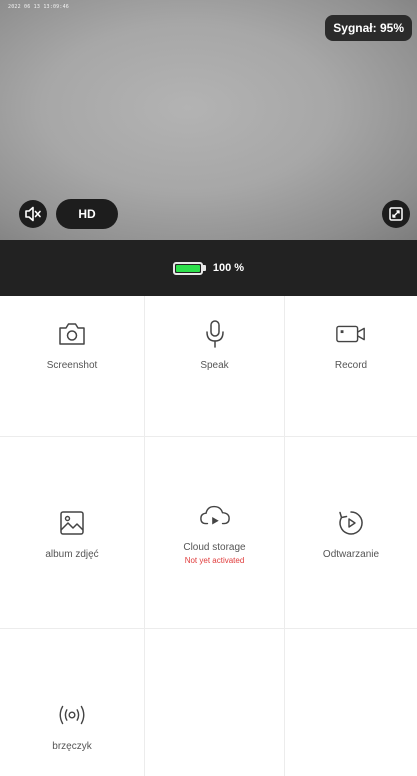  I want to click on image-icon, so click(72, 523).